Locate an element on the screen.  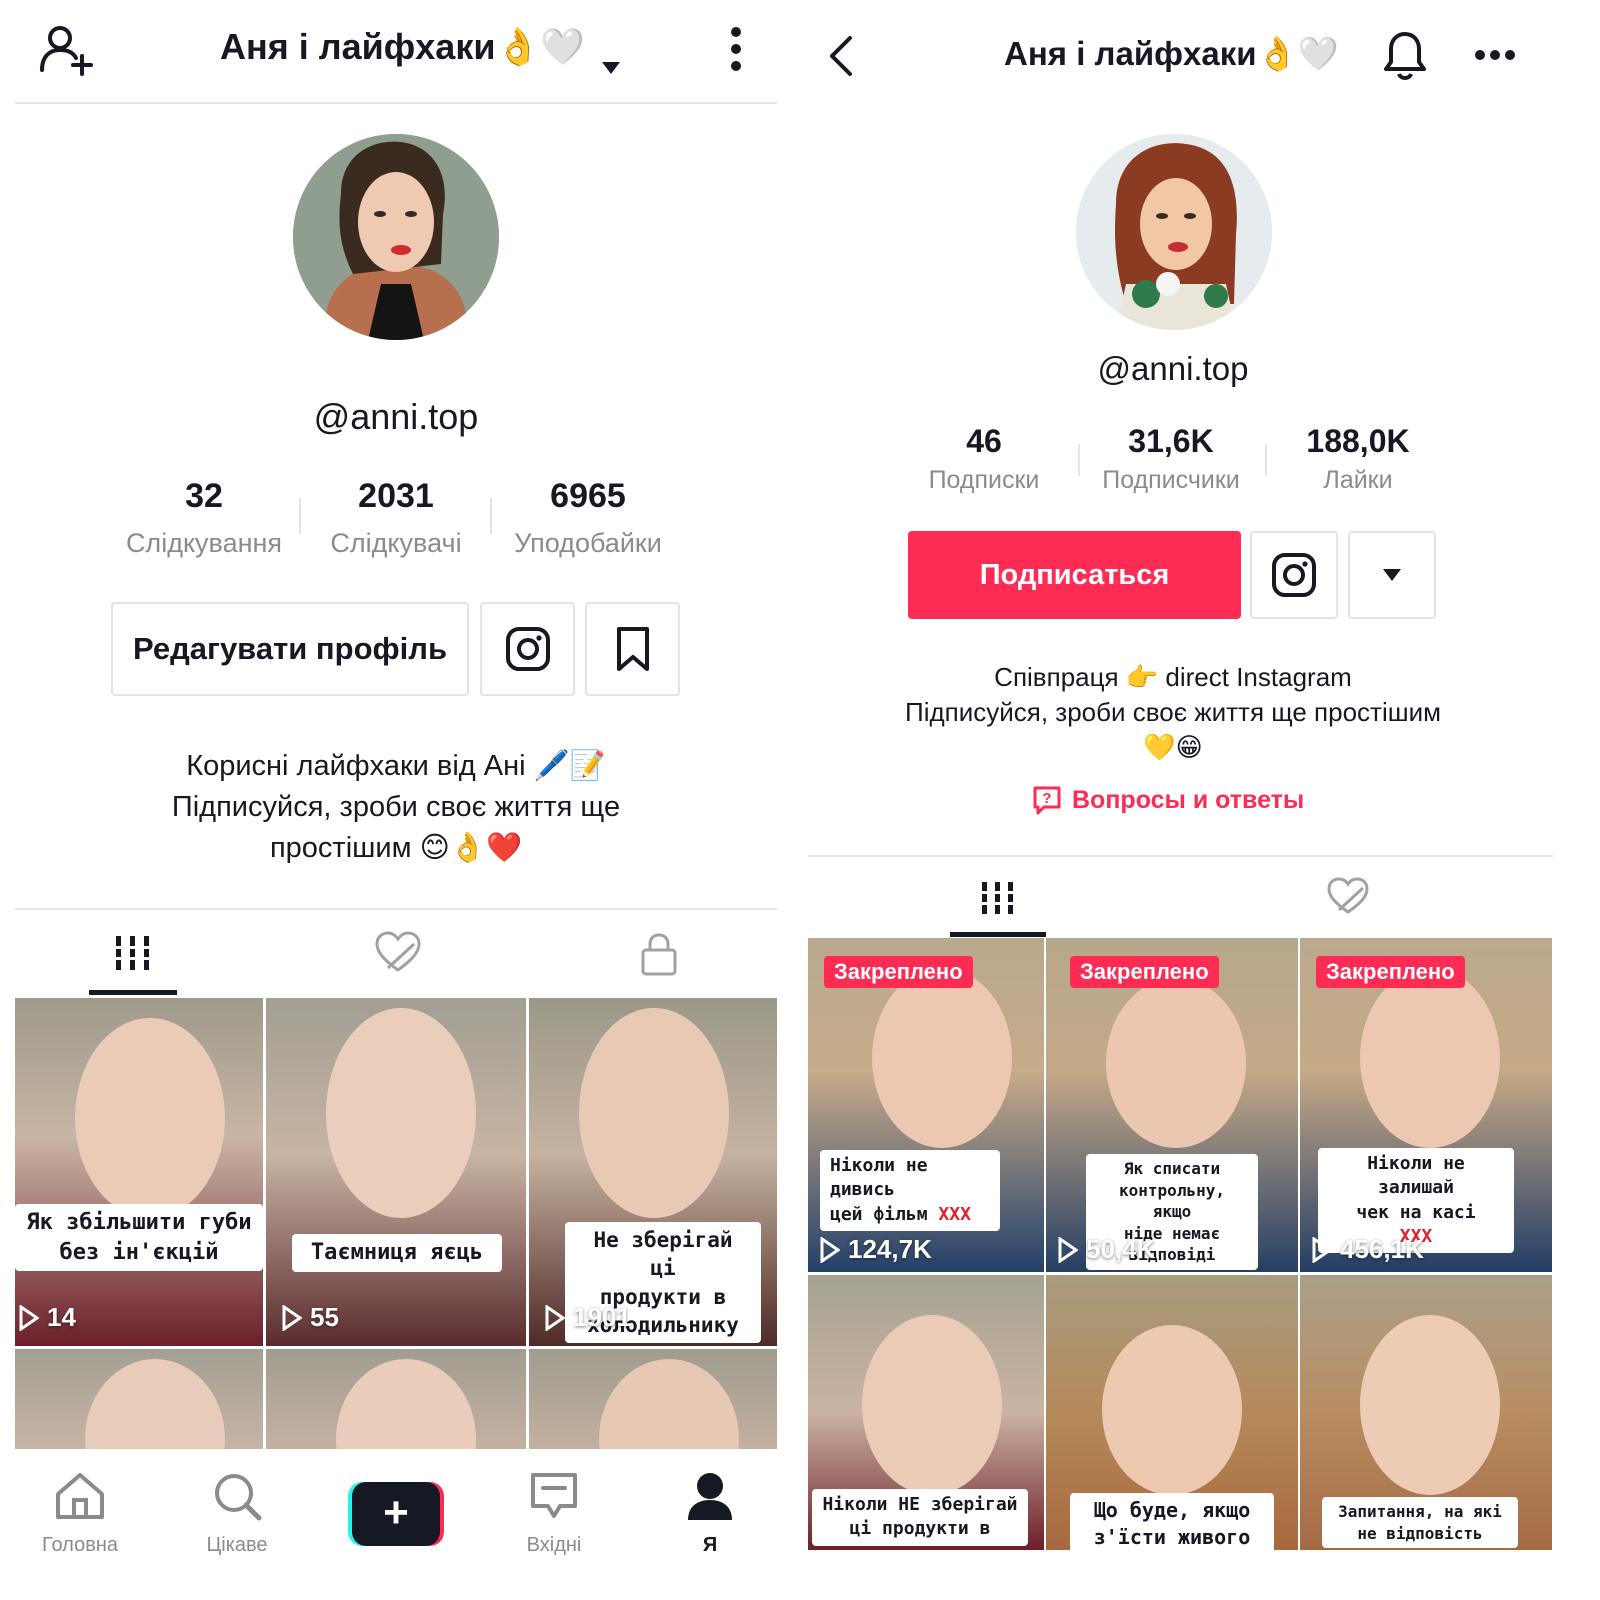
bell-icon is located at coordinates (1405, 55).